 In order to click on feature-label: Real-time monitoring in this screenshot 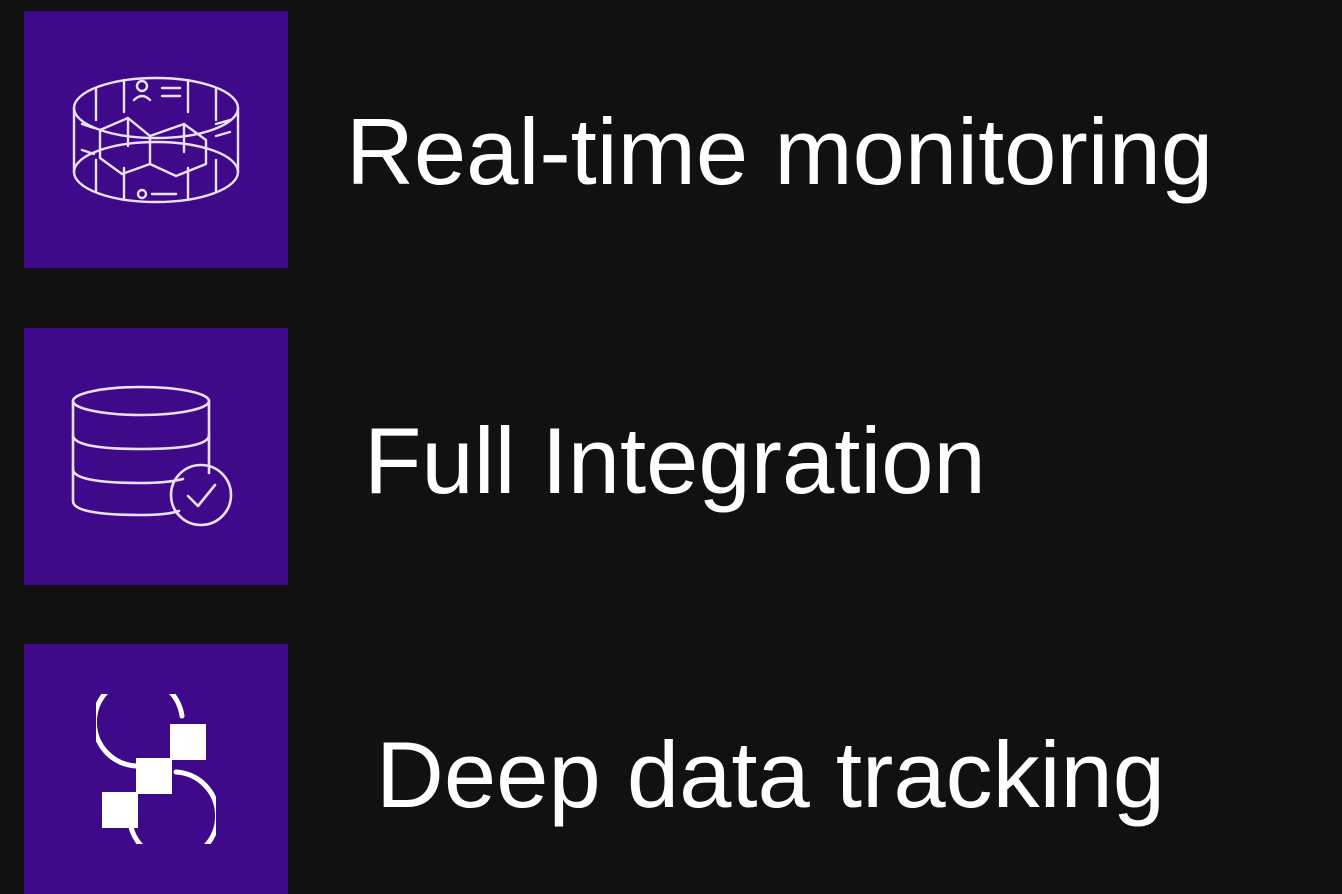, I will do `click(780, 151)`.